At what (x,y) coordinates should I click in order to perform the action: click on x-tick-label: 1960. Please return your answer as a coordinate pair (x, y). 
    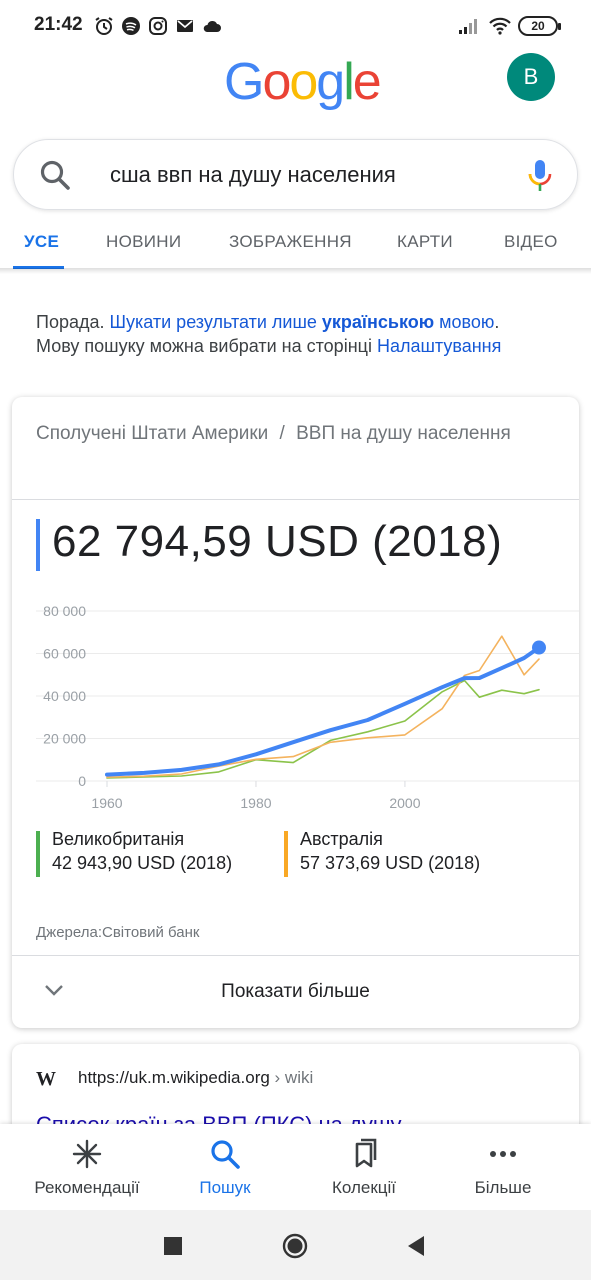
    Looking at the image, I should click on (106, 803).